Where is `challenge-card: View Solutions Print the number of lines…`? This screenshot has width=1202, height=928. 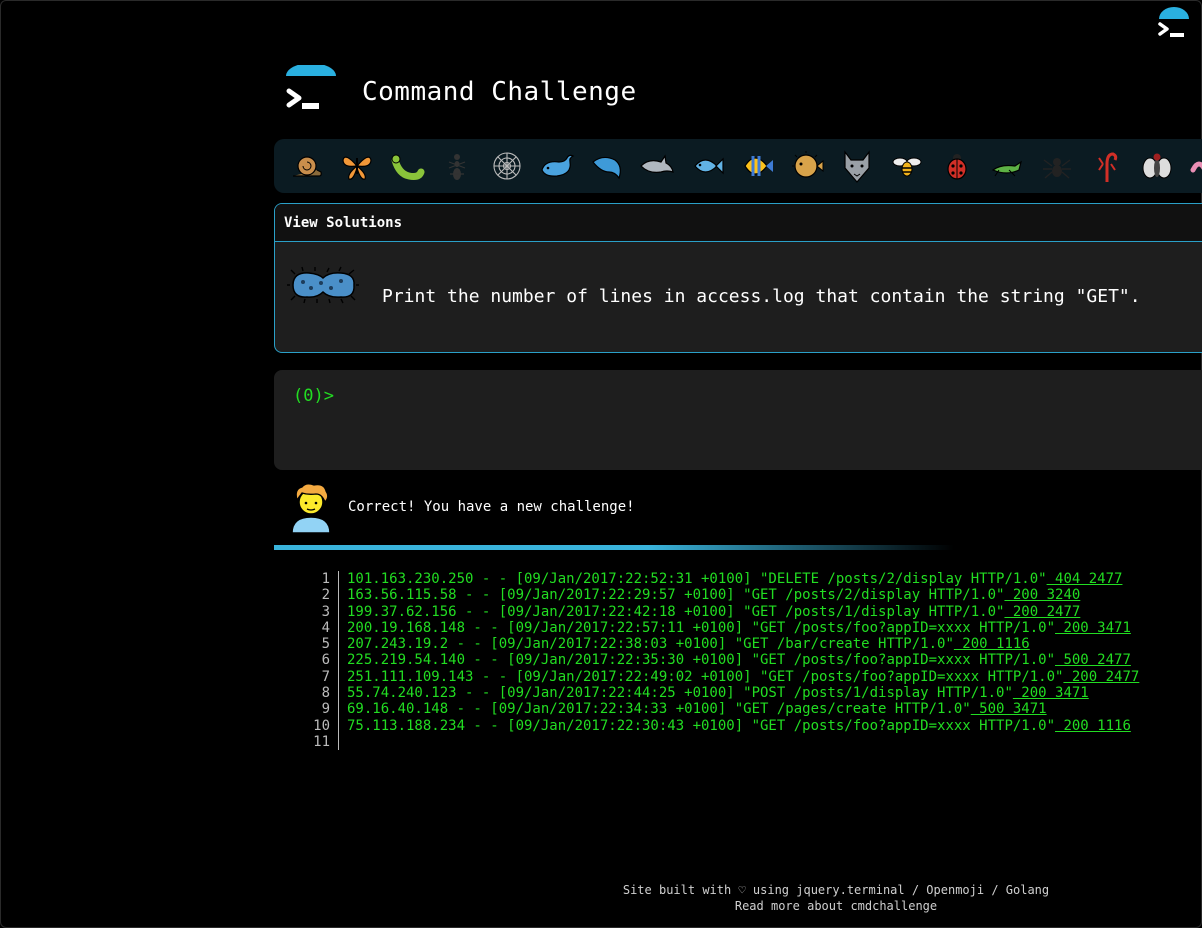 challenge-card: View Solutions Print the number of lines… is located at coordinates (738, 278).